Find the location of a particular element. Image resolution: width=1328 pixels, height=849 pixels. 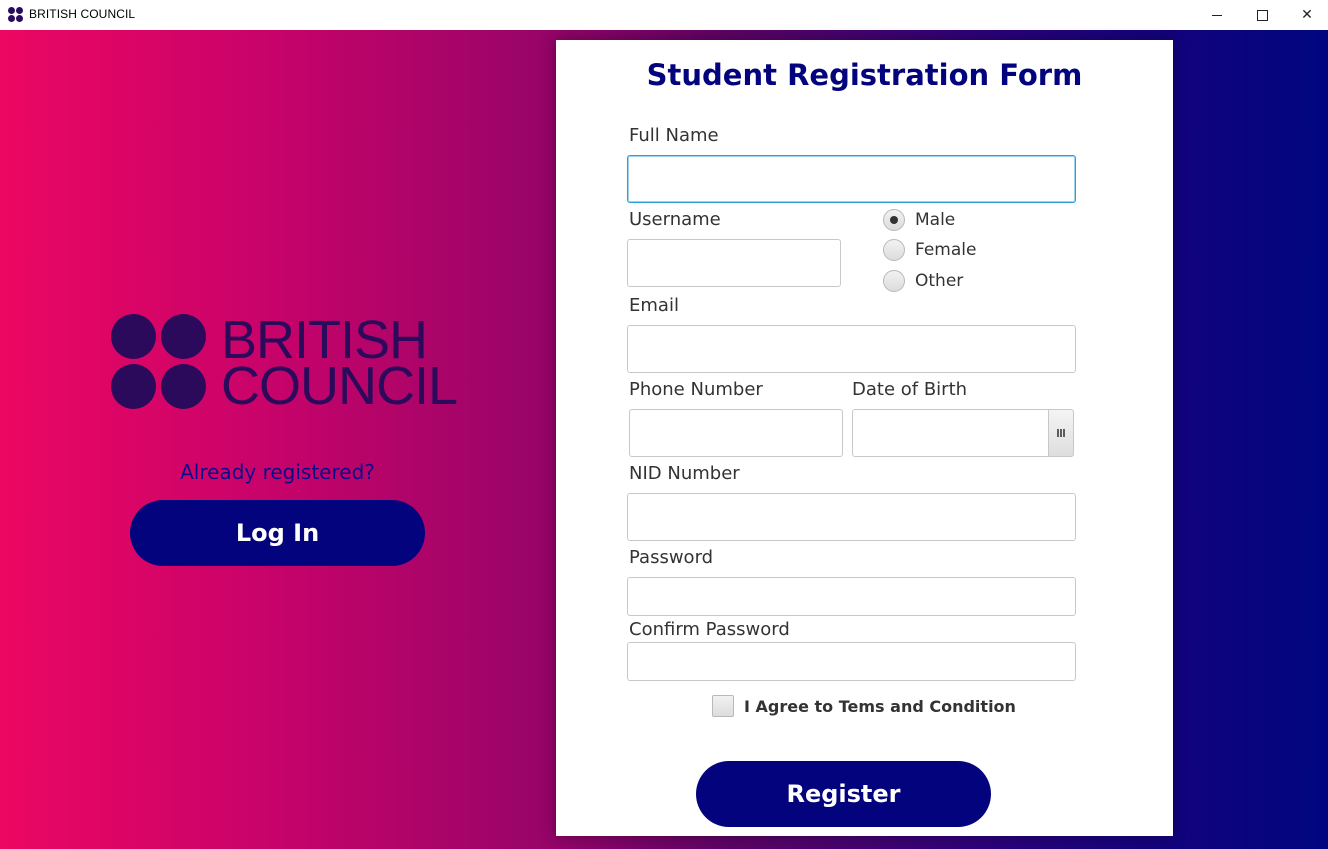

confirm-password-label: Confirm Password is located at coordinates (709, 629).